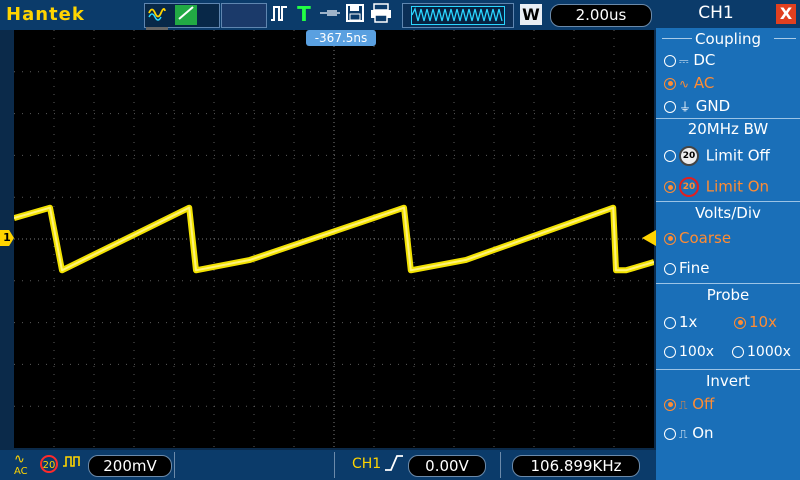 The image size is (800, 480). I want to click on waveform-plot, so click(334, 239).